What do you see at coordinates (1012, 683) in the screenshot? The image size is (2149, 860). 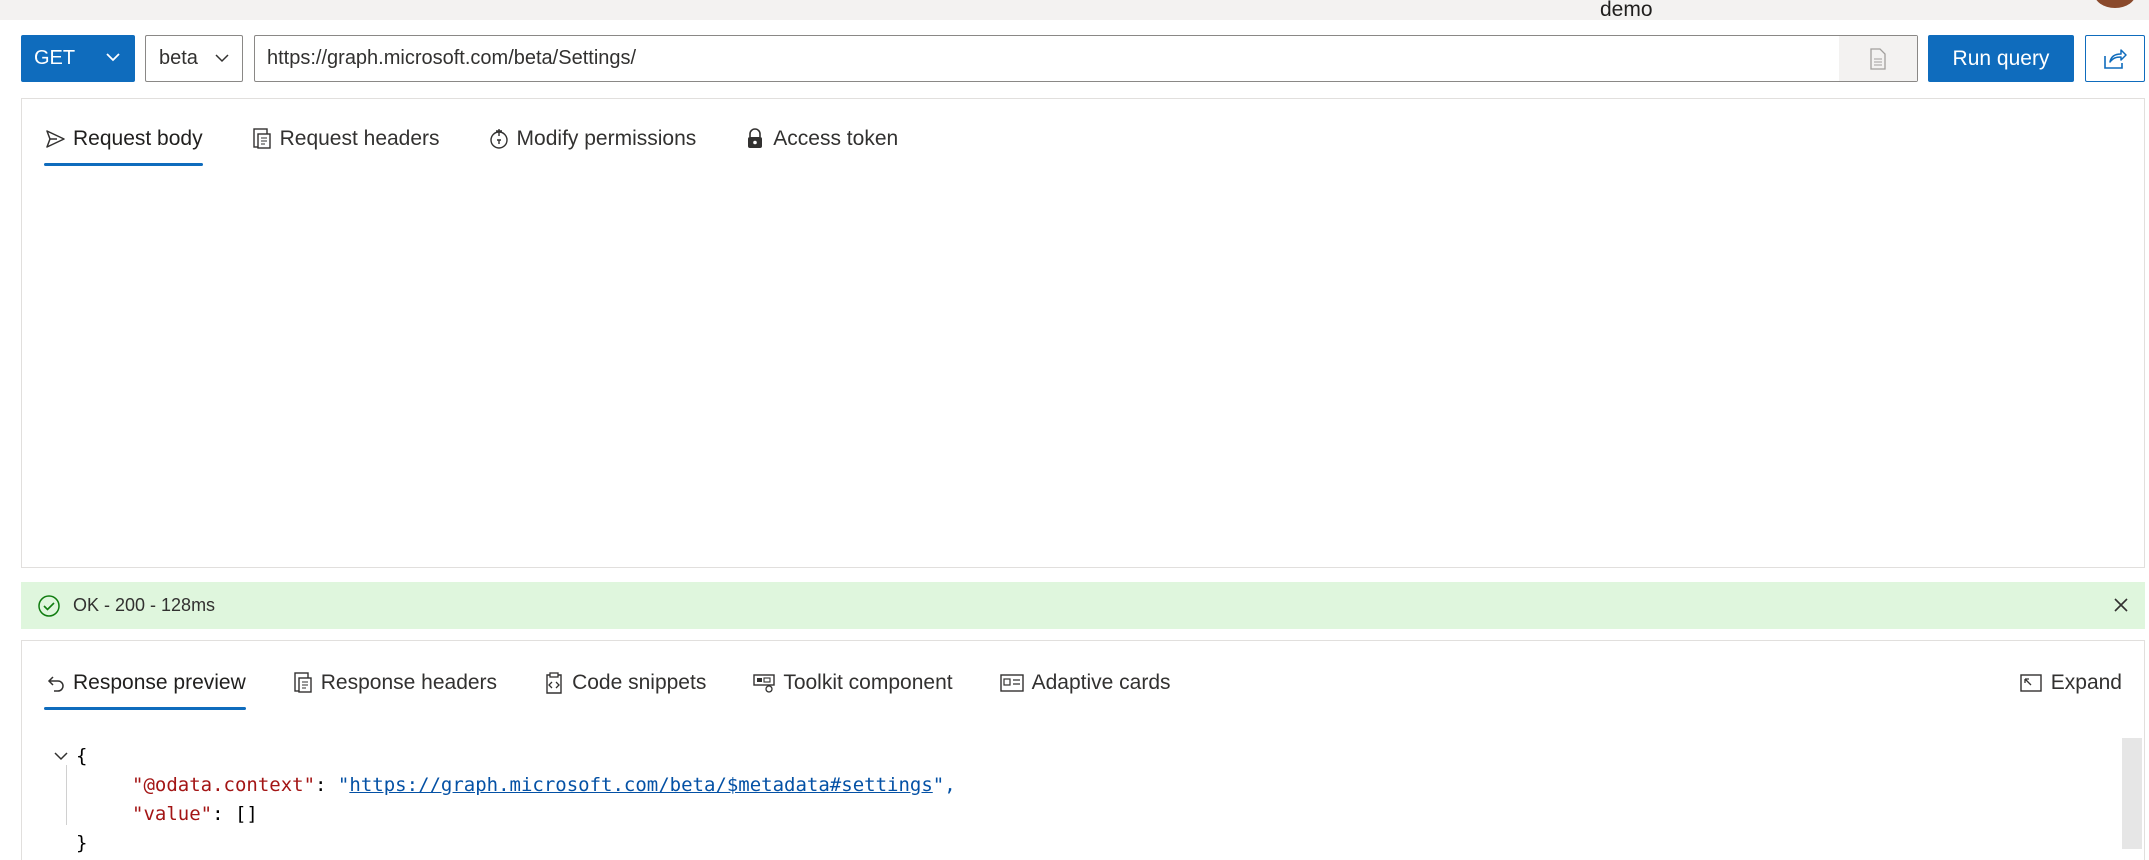 I see `card-icon` at bounding box center [1012, 683].